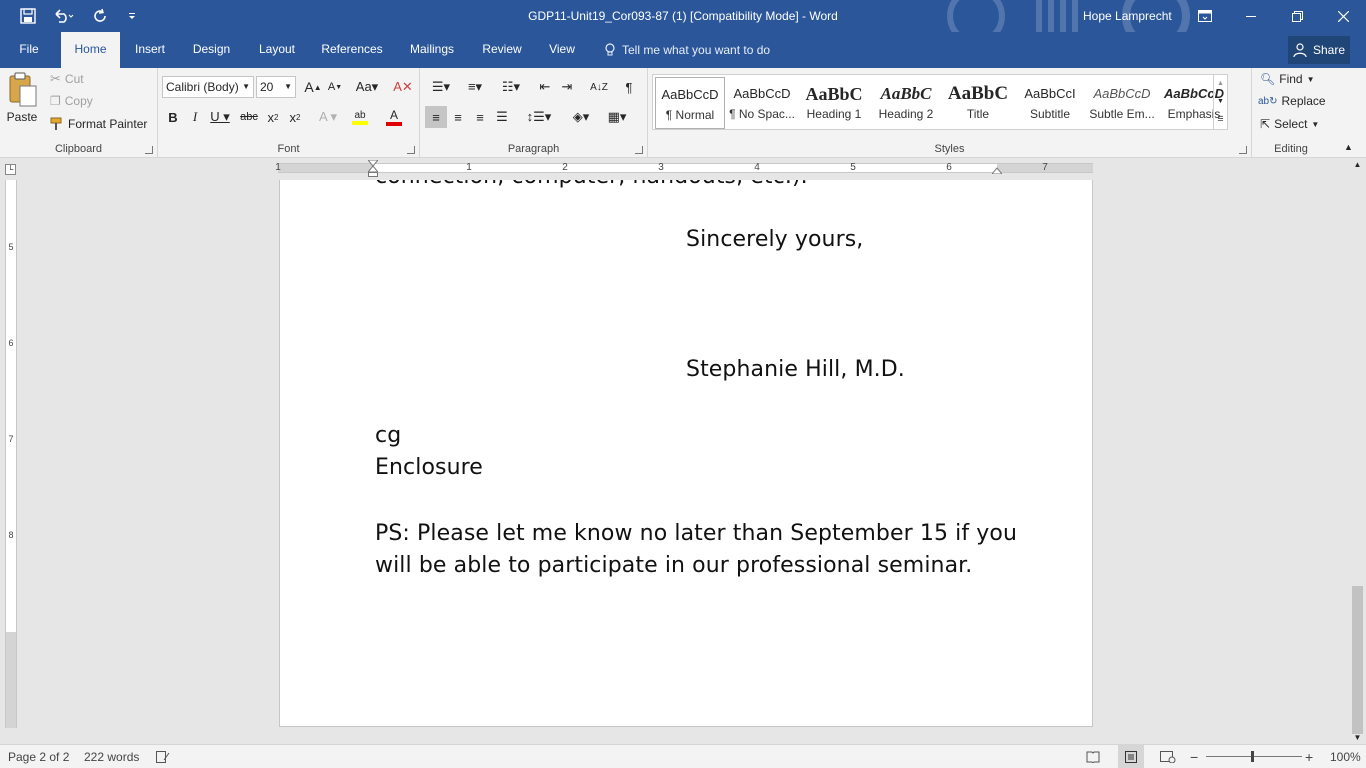  I want to click on style-title: AaBbC Title, so click(978, 103).